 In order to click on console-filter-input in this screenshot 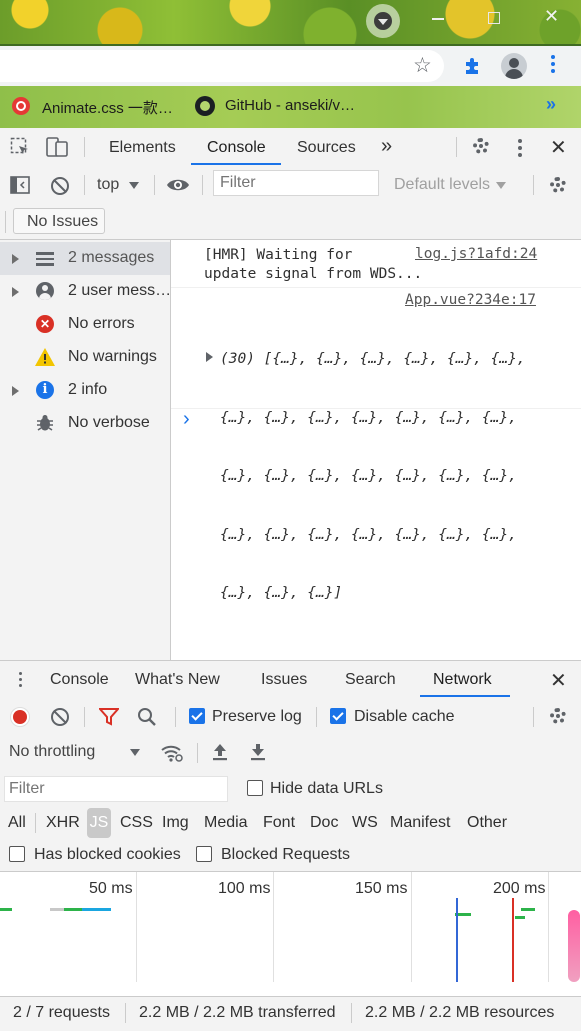, I will do `click(296, 183)`.